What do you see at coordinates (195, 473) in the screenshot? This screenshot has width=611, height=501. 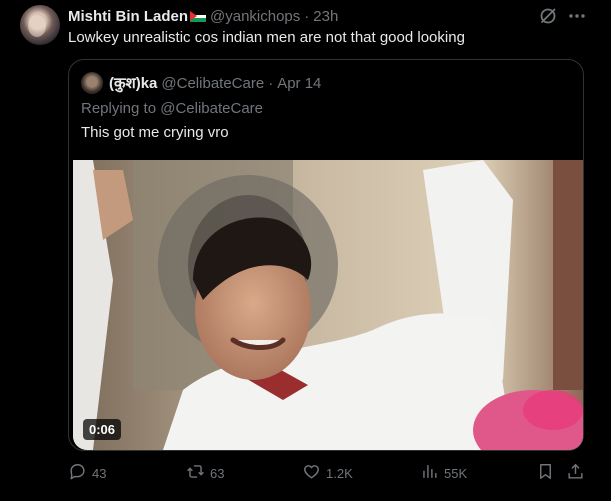 I see `repost-icon` at bounding box center [195, 473].